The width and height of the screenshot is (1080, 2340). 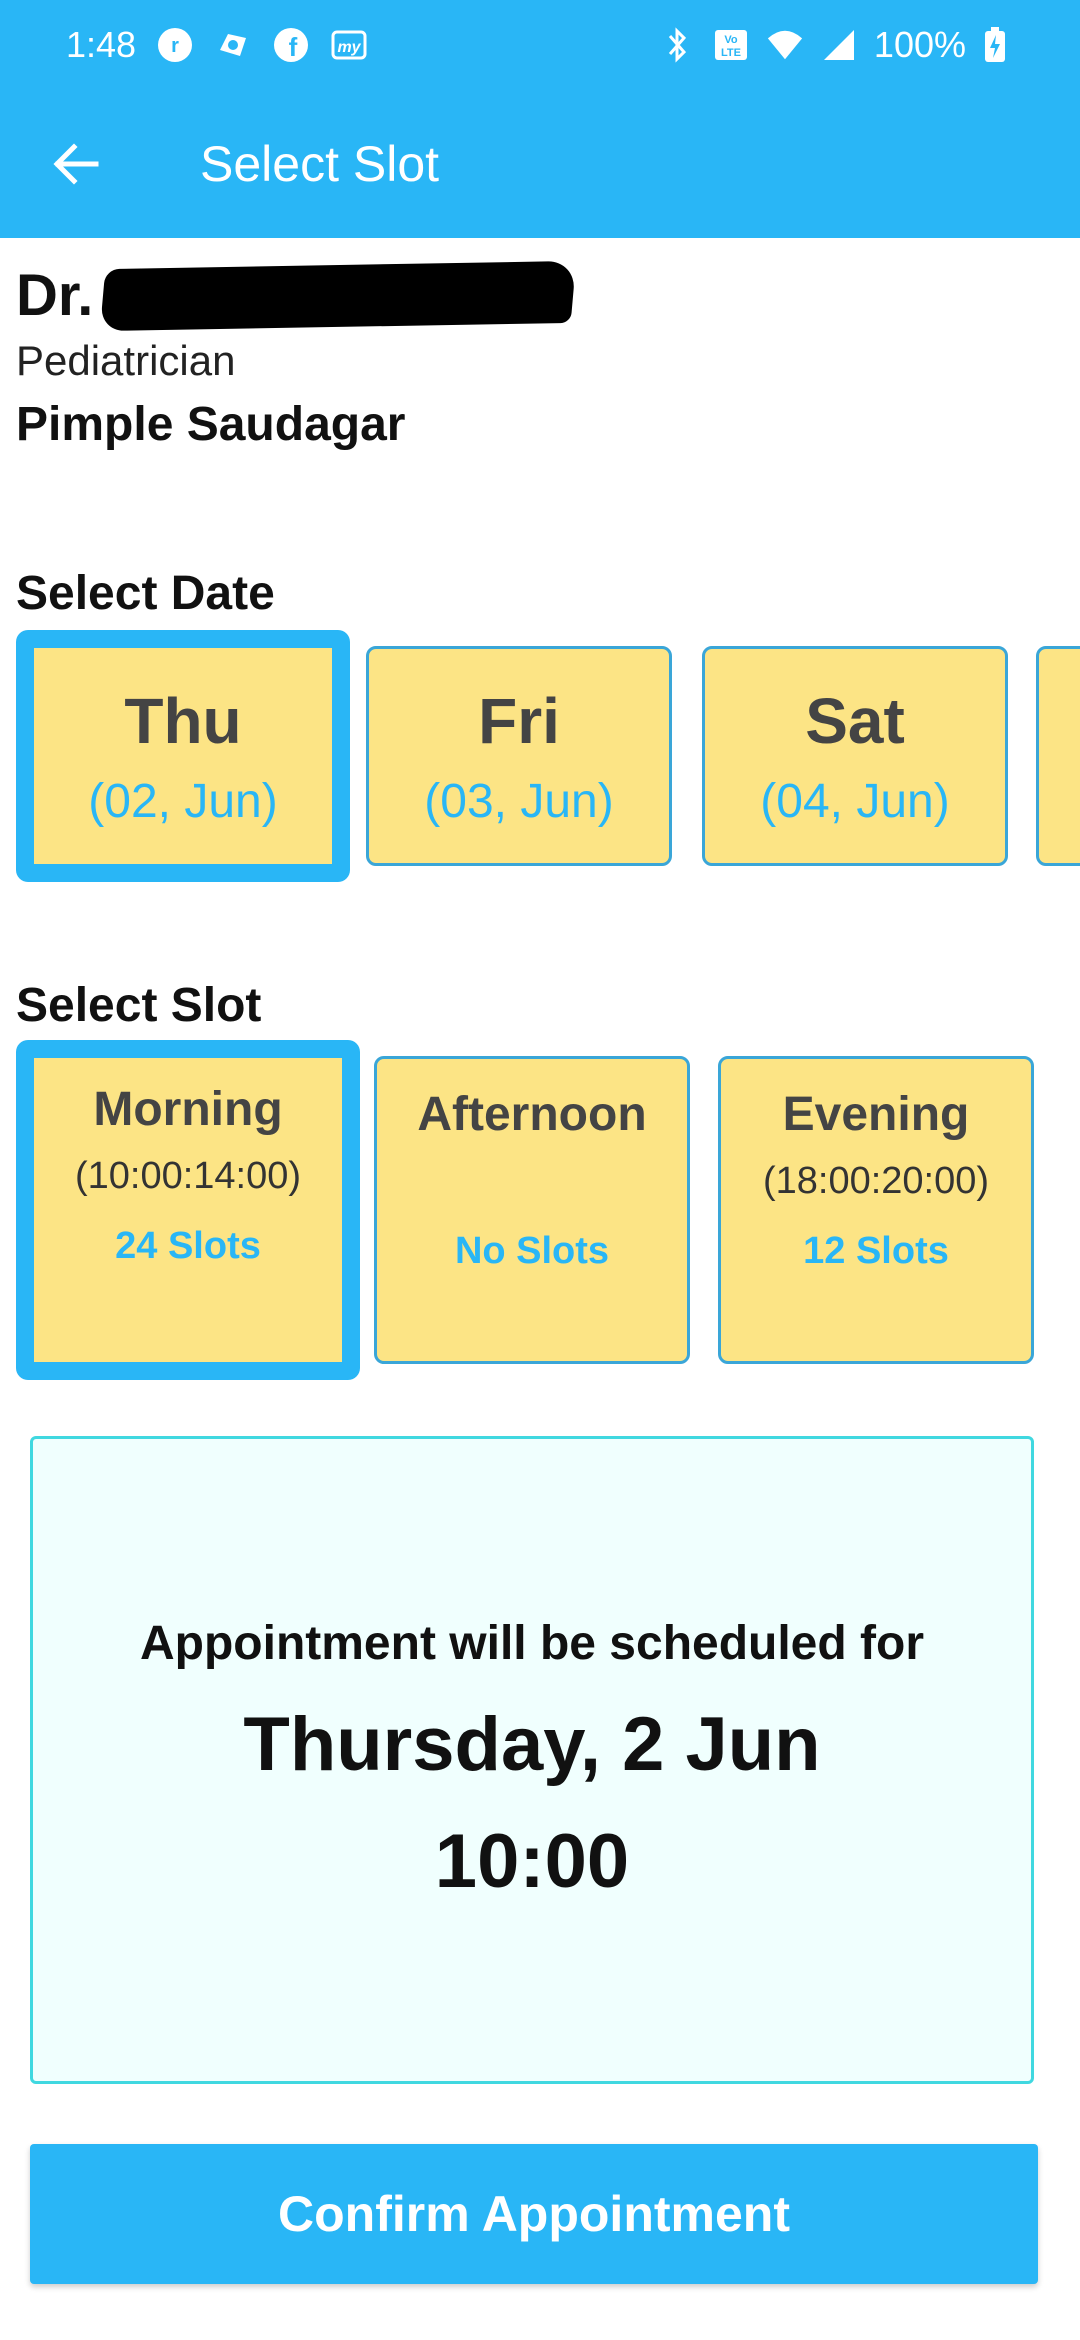 What do you see at coordinates (876, 1114) in the screenshot?
I see `slot-name: Evening` at bounding box center [876, 1114].